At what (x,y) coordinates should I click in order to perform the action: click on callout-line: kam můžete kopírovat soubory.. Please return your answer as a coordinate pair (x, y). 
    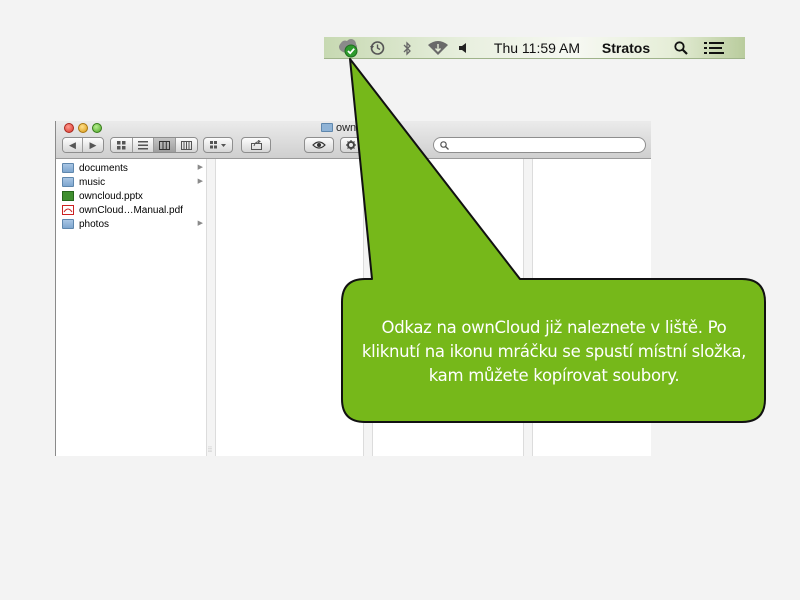
    Looking at the image, I should click on (554, 375).